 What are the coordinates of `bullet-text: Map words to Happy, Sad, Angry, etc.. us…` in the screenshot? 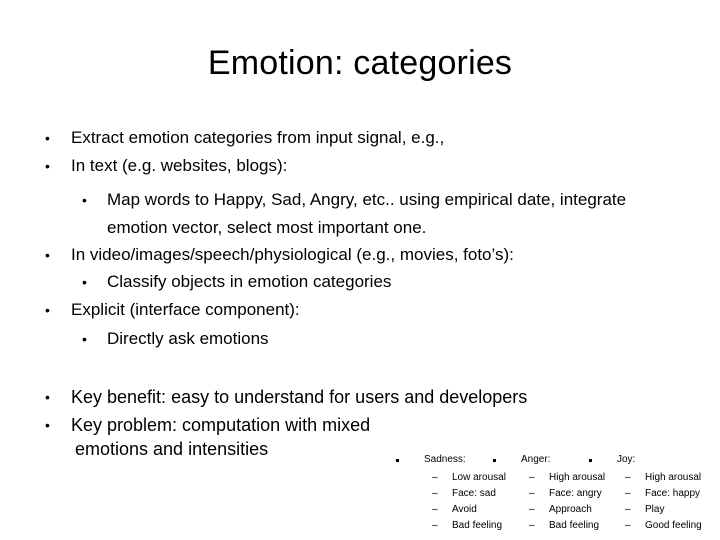 It's located at (367, 199).